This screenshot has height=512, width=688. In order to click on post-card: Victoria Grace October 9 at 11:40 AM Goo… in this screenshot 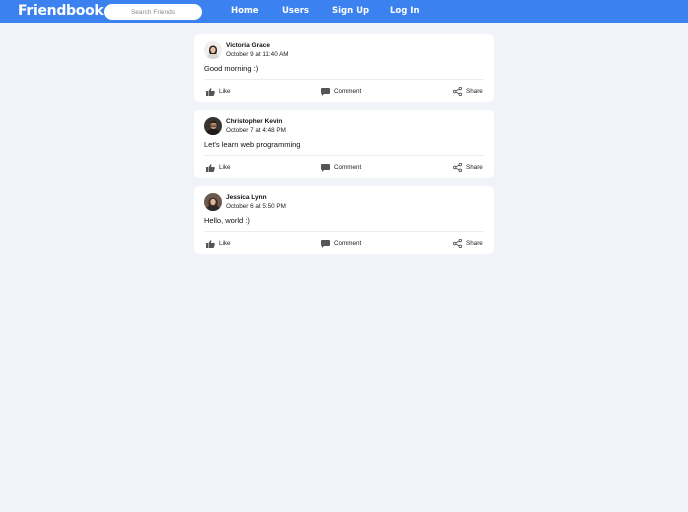, I will do `click(344, 68)`.